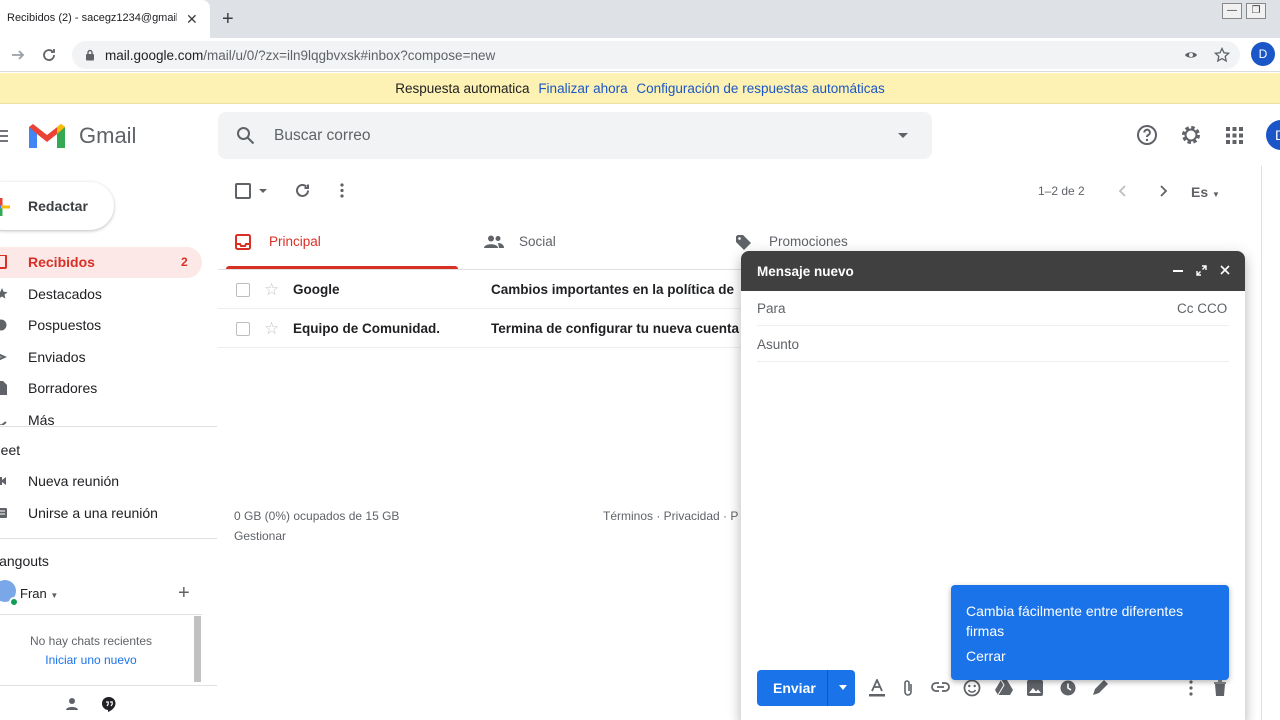  Describe the element at coordinates (582, 88) in the screenshot. I see `end-now-link: Finalizar ahora` at that location.